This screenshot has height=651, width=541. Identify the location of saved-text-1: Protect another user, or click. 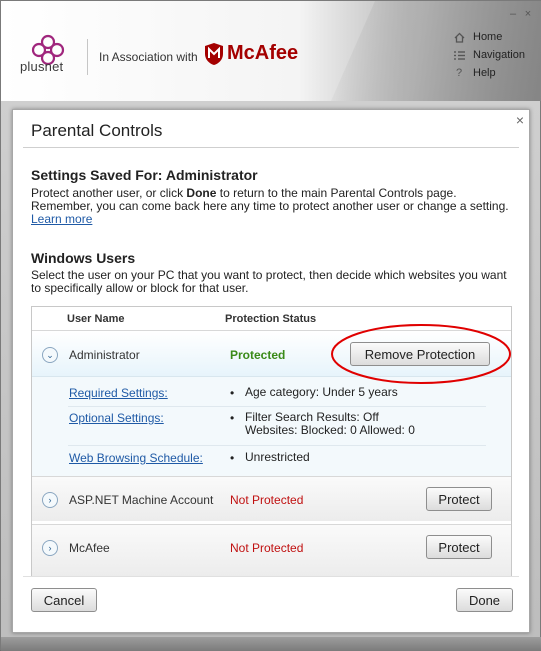
(109, 193).